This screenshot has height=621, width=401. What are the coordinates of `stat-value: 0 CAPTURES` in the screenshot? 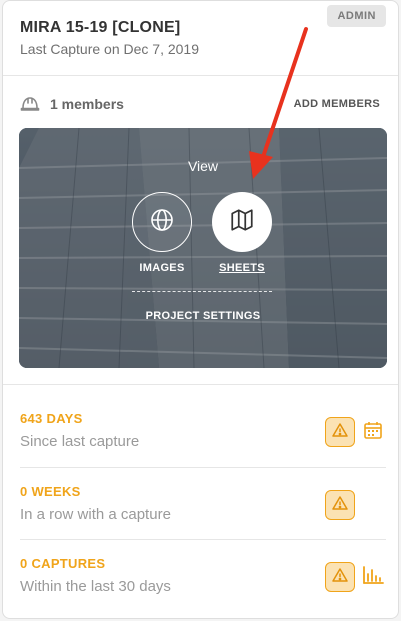 It's located at (63, 563).